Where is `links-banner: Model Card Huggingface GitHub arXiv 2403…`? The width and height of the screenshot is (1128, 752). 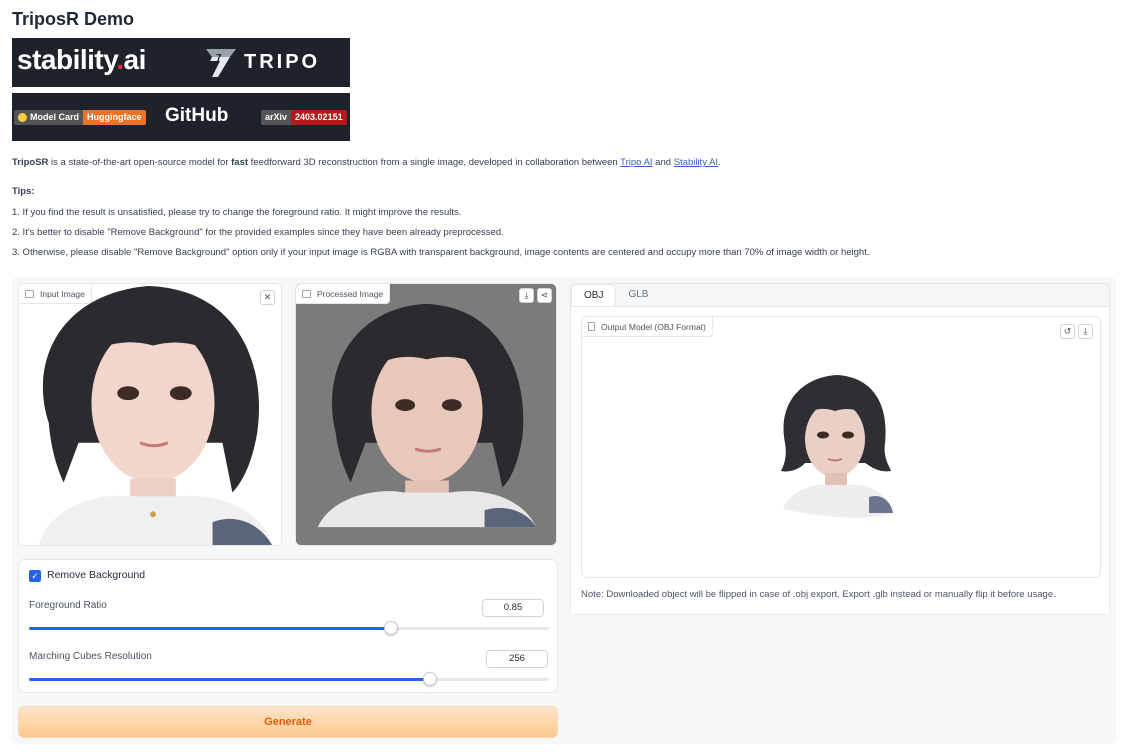
links-banner: Model Card Huggingface GitHub arXiv 2403… is located at coordinates (181, 117).